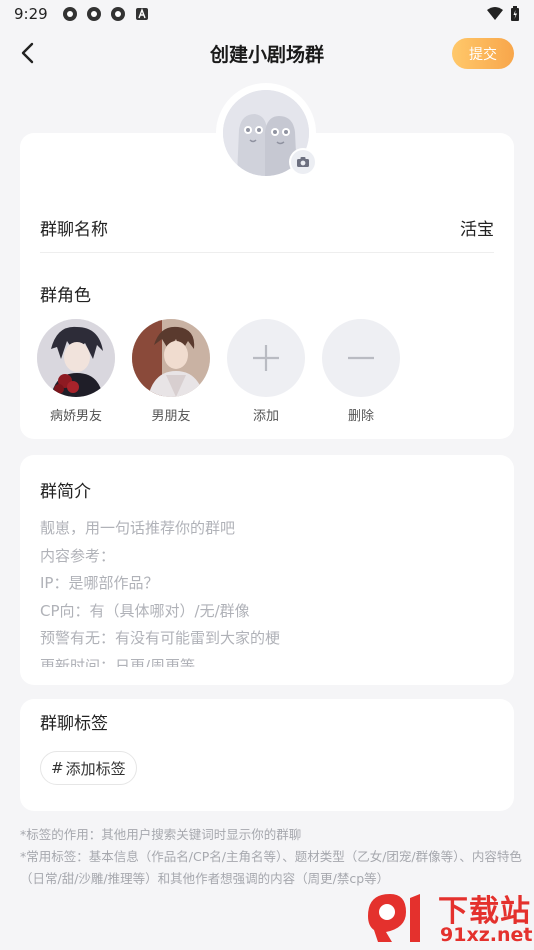 The image size is (534, 950). I want to click on intro-label: 群简介, so click(65, 492).